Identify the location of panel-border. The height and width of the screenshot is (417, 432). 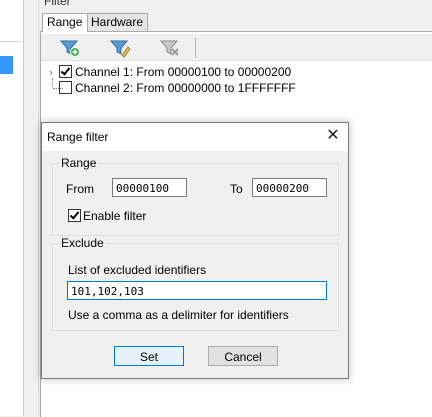
(38, 208).